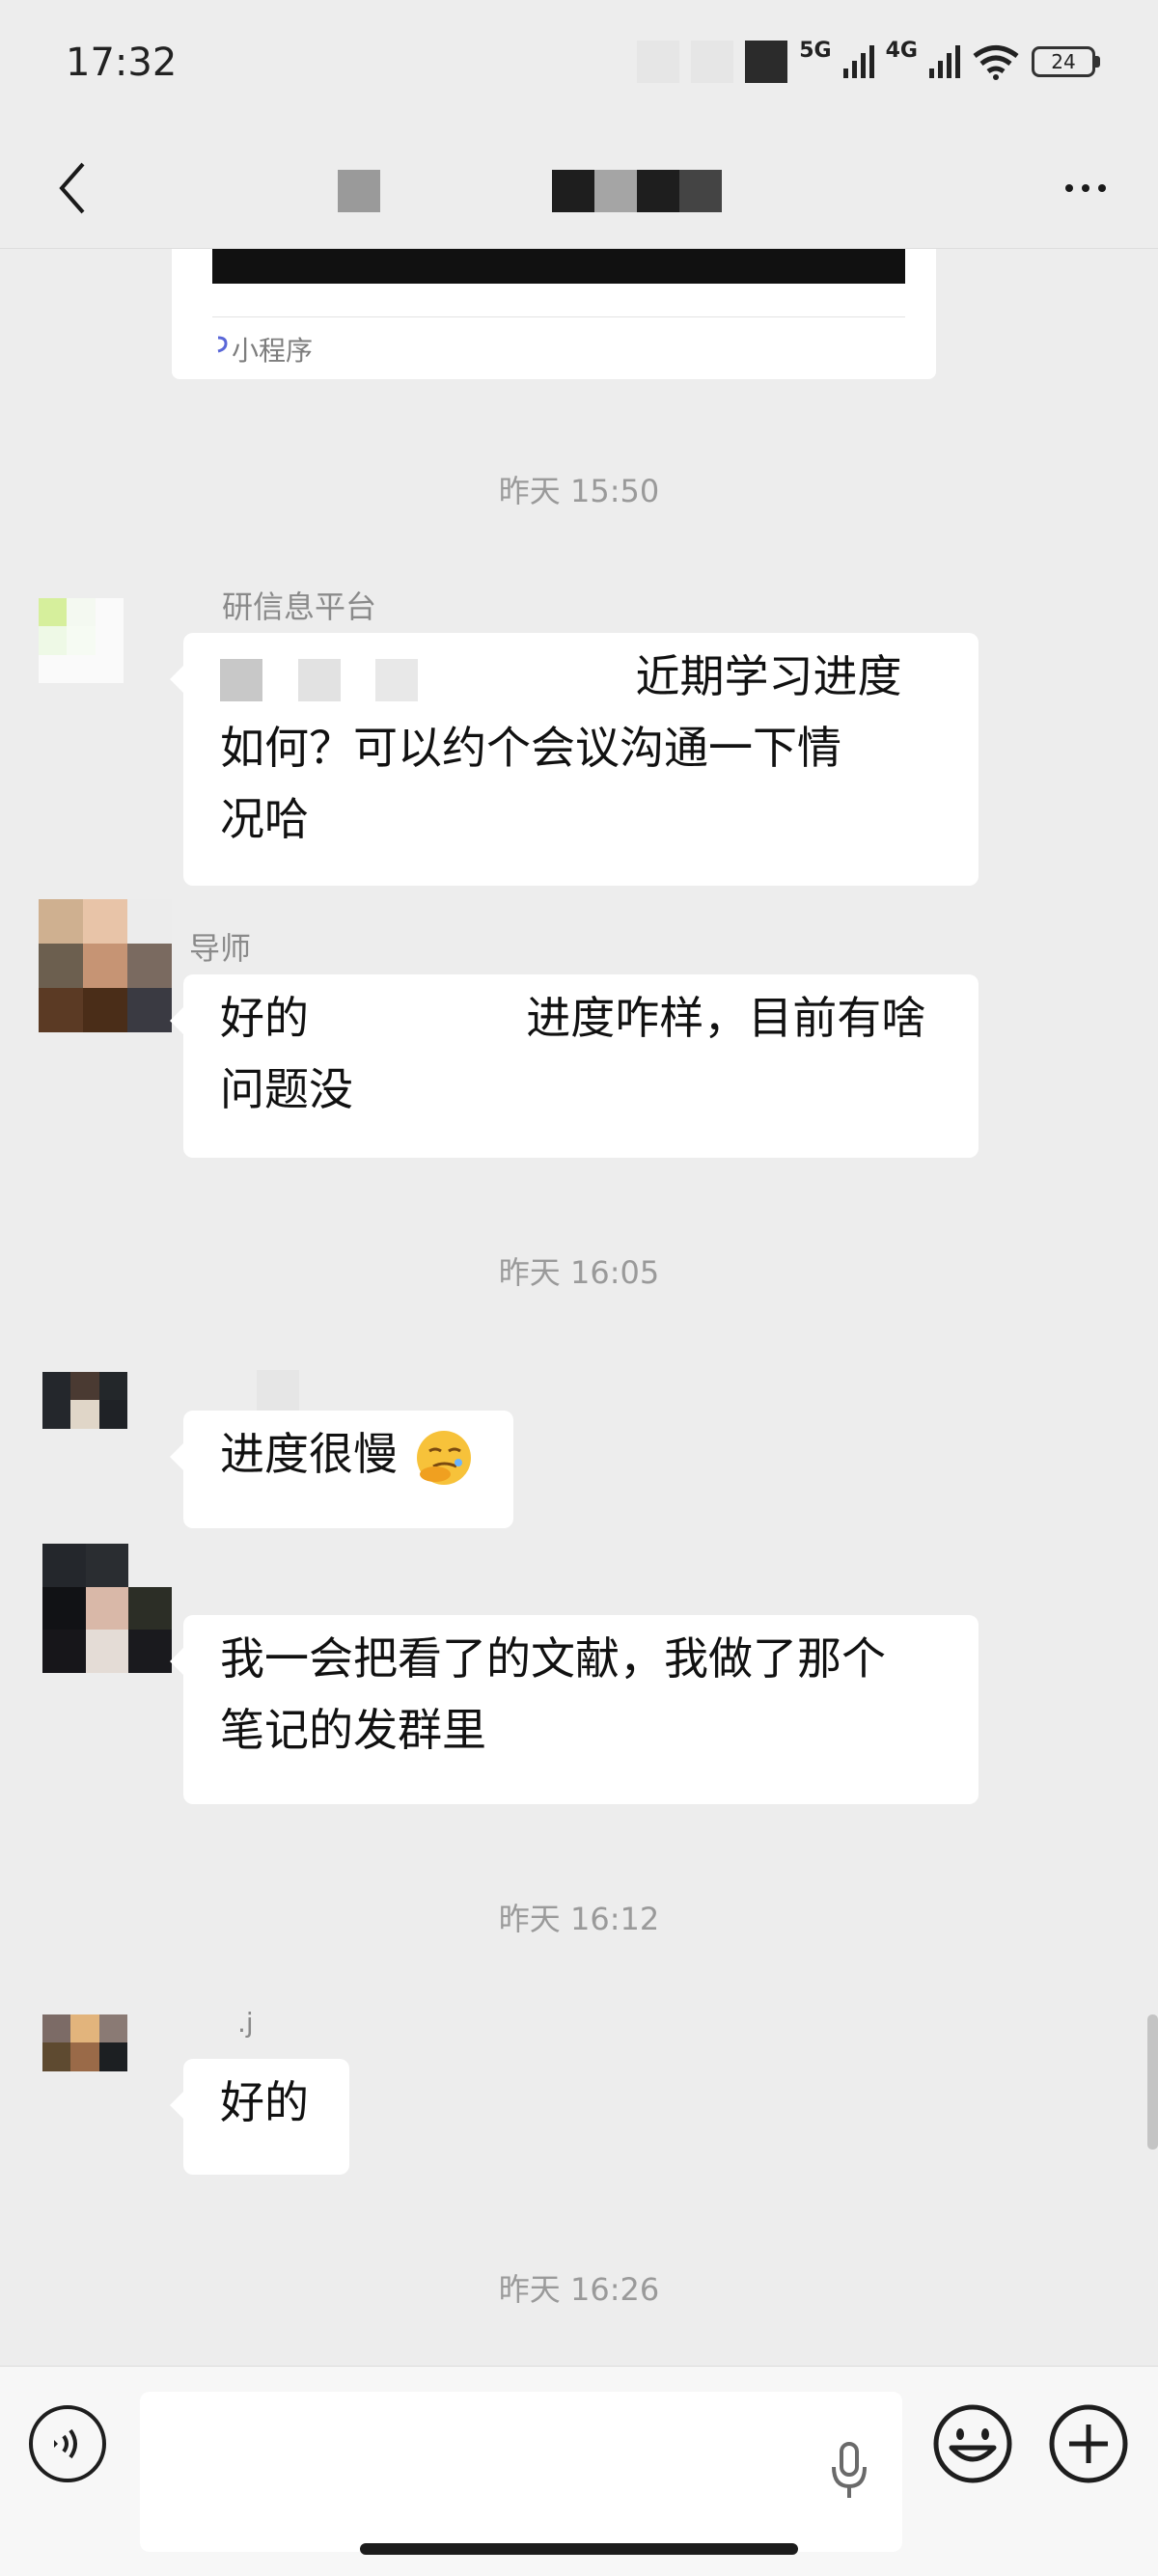 This screenshot has width=1158, height=2576. I want to click on battery-icon: 24, so click(1066, 61).